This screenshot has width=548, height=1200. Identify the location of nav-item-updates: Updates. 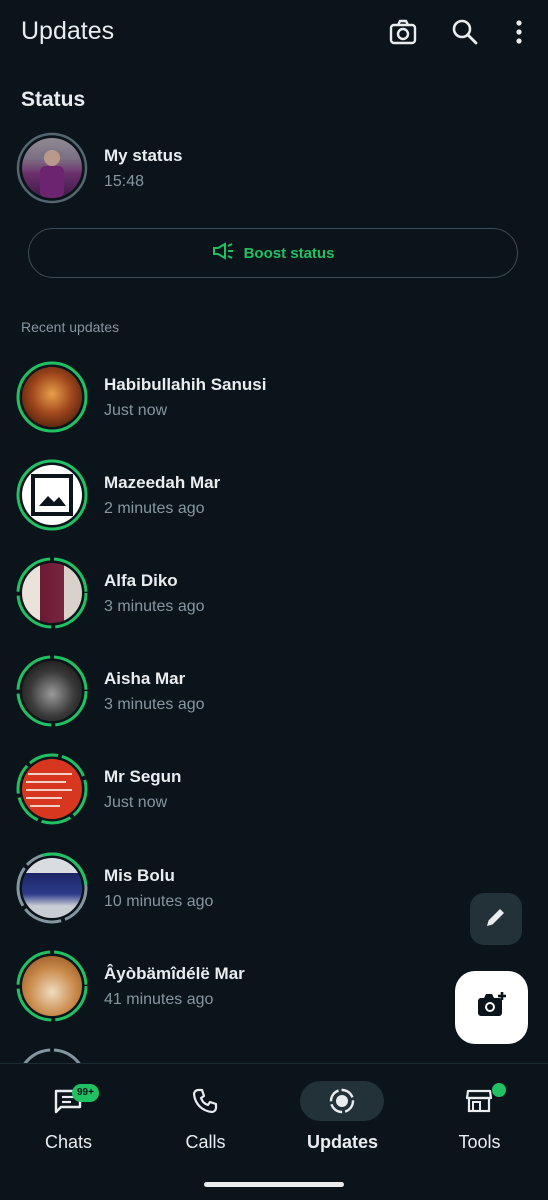
(342, 1119).